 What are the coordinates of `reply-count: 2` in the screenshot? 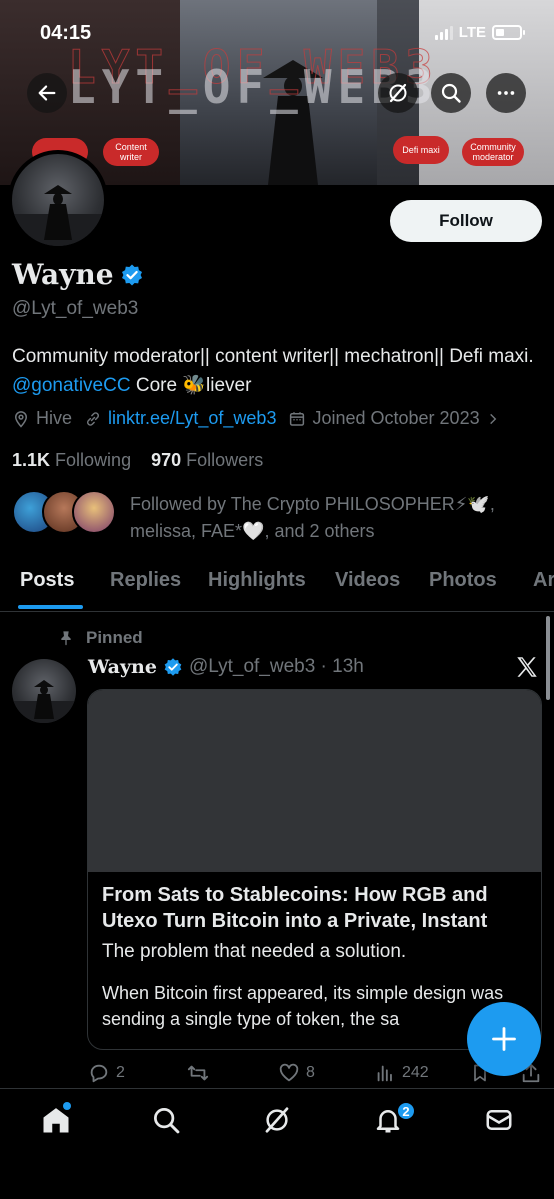 It's located at (120, 1072).